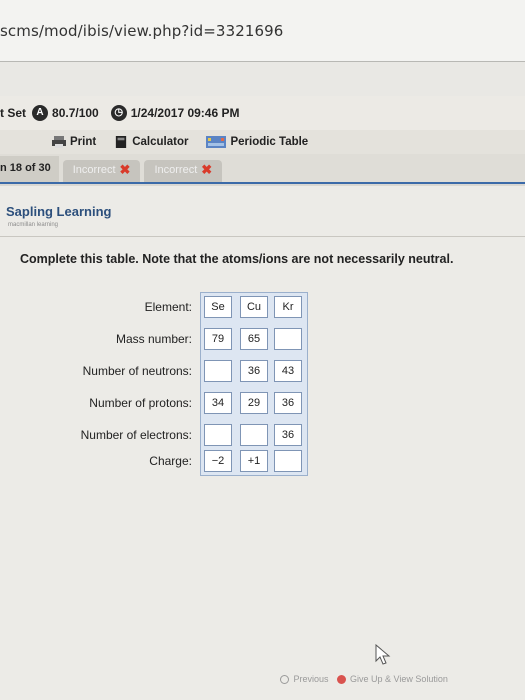  I want to click on cell-protons-se: 34, so click(218, 403).